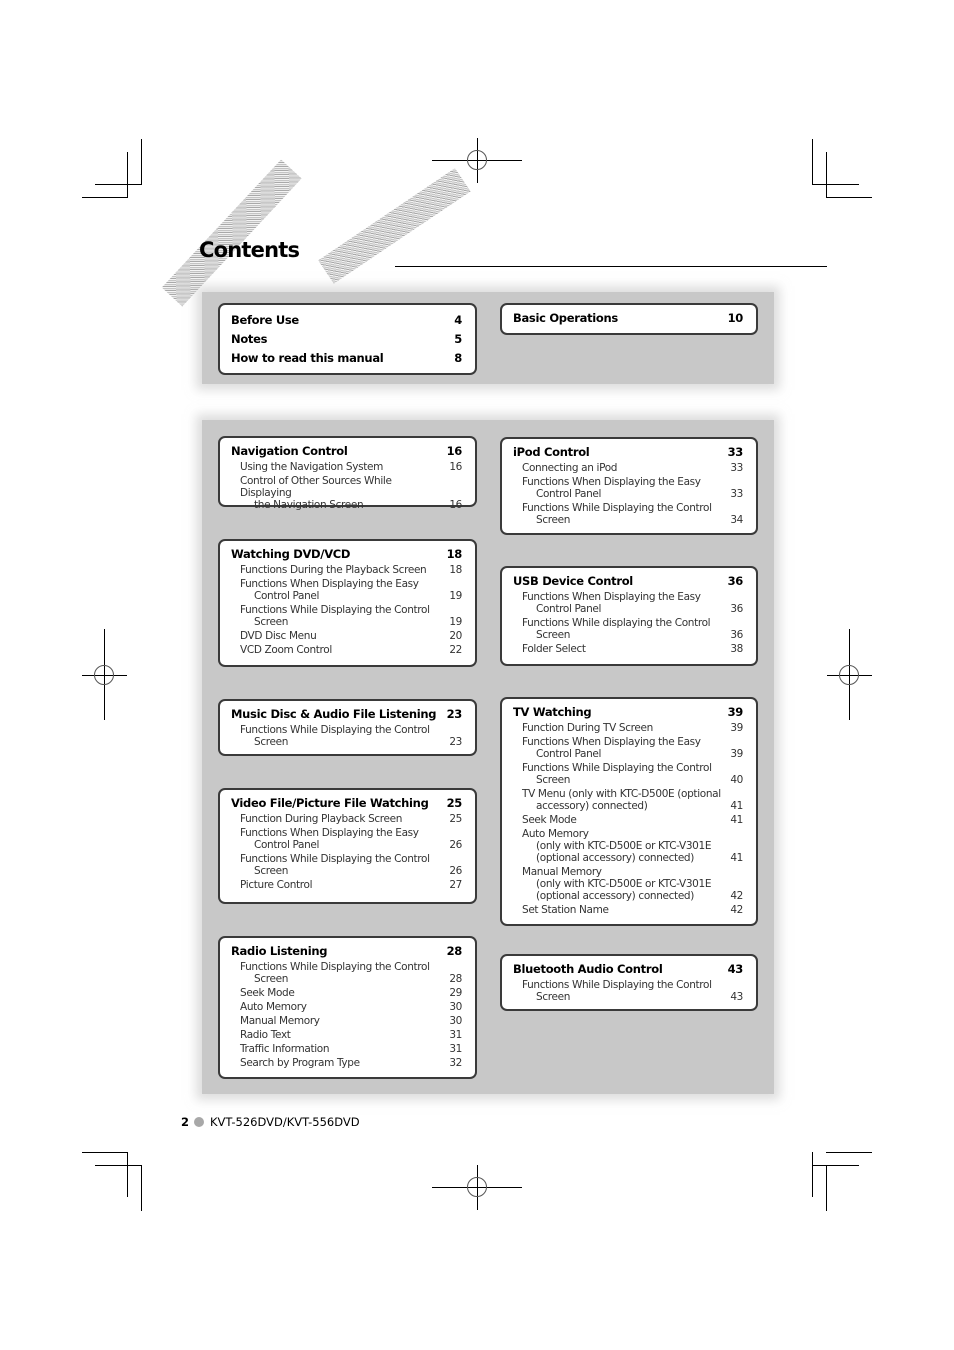  I want to click on subentry-label: Search by Program Type, so click(300, 1063).